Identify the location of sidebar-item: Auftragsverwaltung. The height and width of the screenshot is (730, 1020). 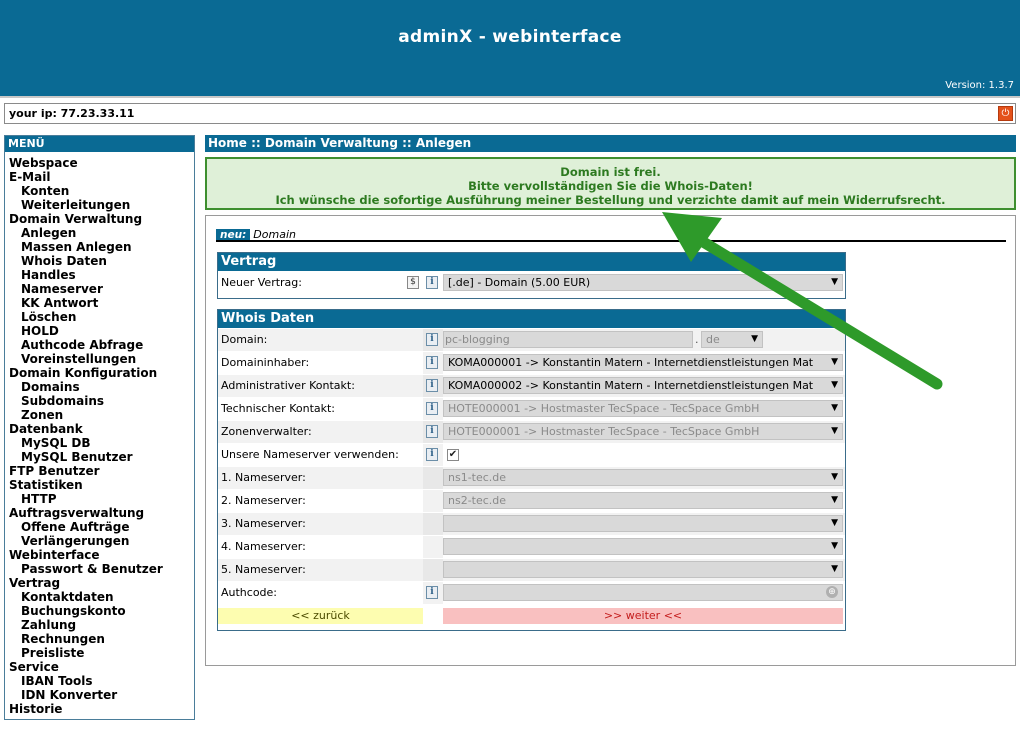
(99, 513).